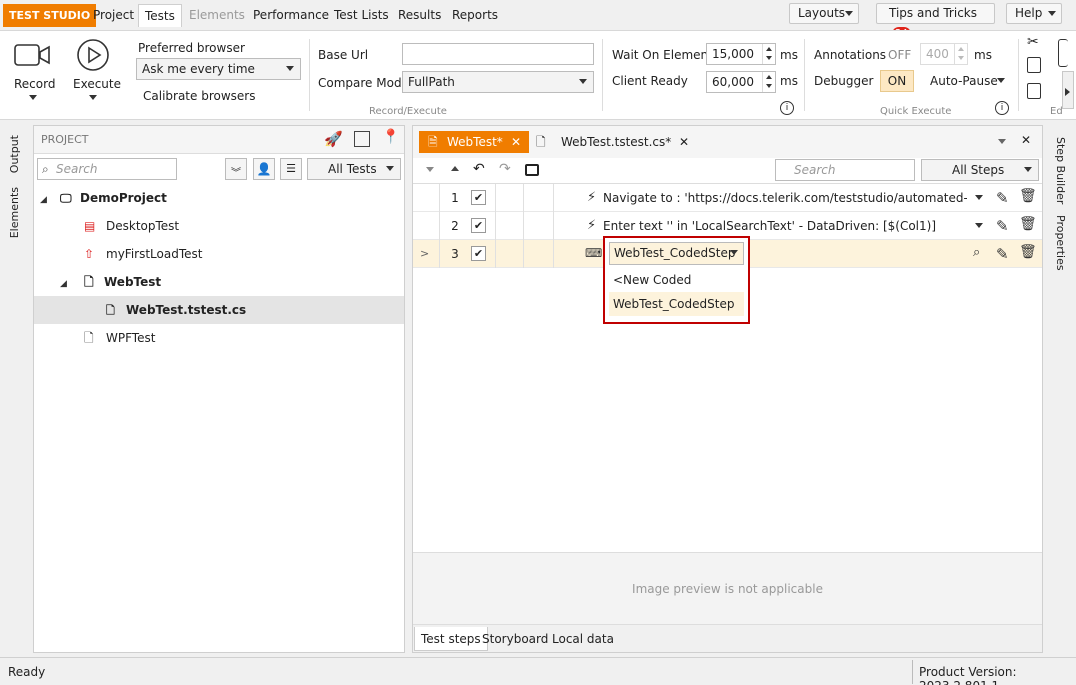 Image resolution: width=1076 pixels, height=685 pixels. What do you see at coordinates (479, 169) in the screenshot?
I see `undo-icon: ↶` at bounding box center [479, 169].